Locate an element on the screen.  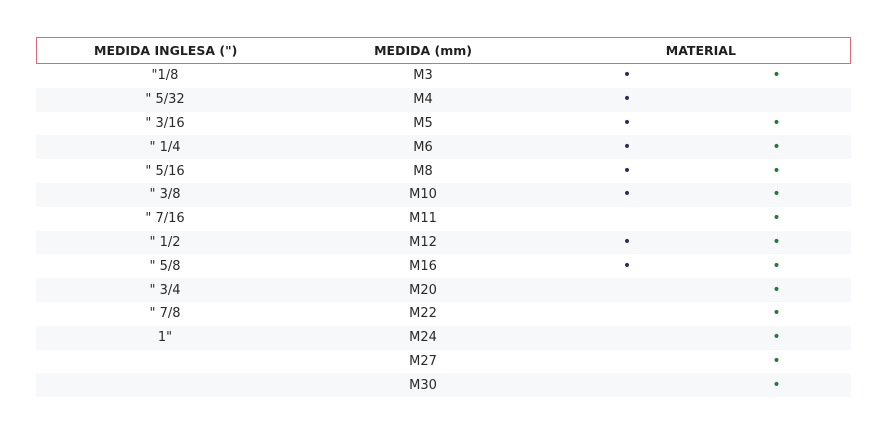
table-row: 1" M24 • is located at coordinates (443, 337).